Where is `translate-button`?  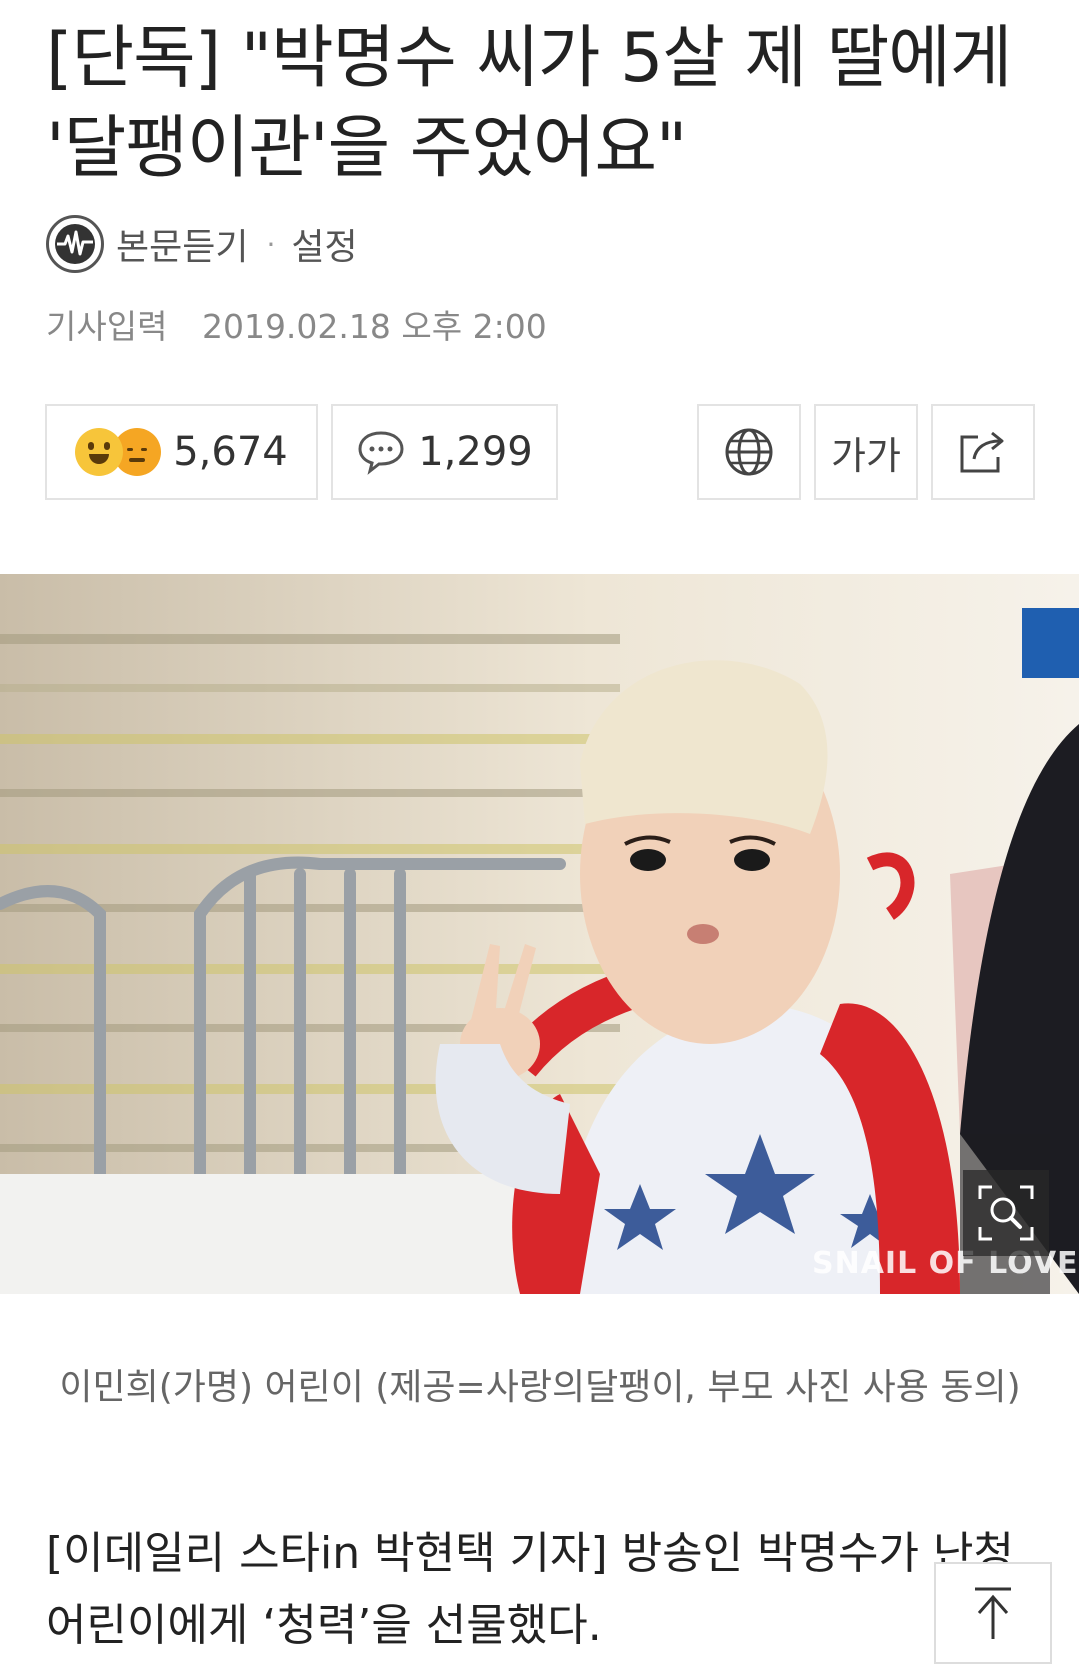
translate-button is located at coordinates (749, 452).